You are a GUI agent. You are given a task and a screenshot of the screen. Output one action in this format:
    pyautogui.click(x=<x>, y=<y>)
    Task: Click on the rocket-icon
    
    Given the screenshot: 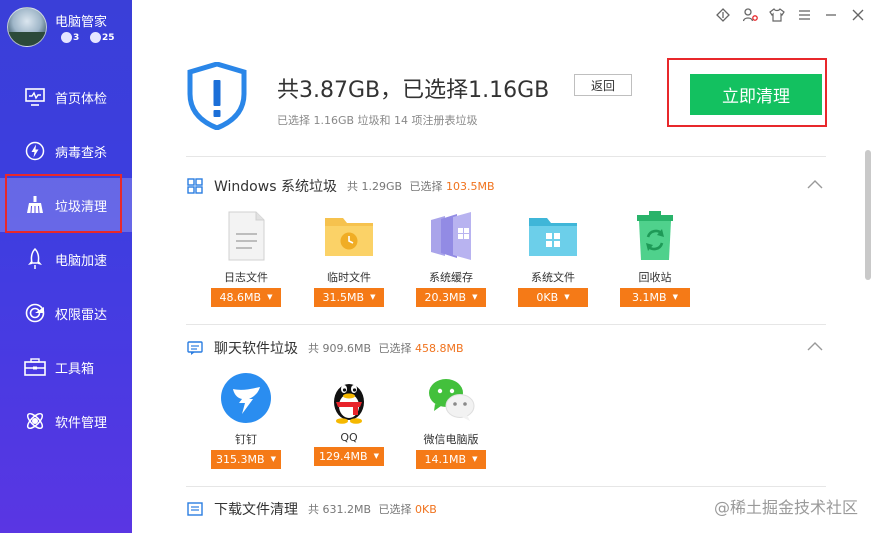 What is the action you would take?
    pyautogui.click(x=35, y=259)
    